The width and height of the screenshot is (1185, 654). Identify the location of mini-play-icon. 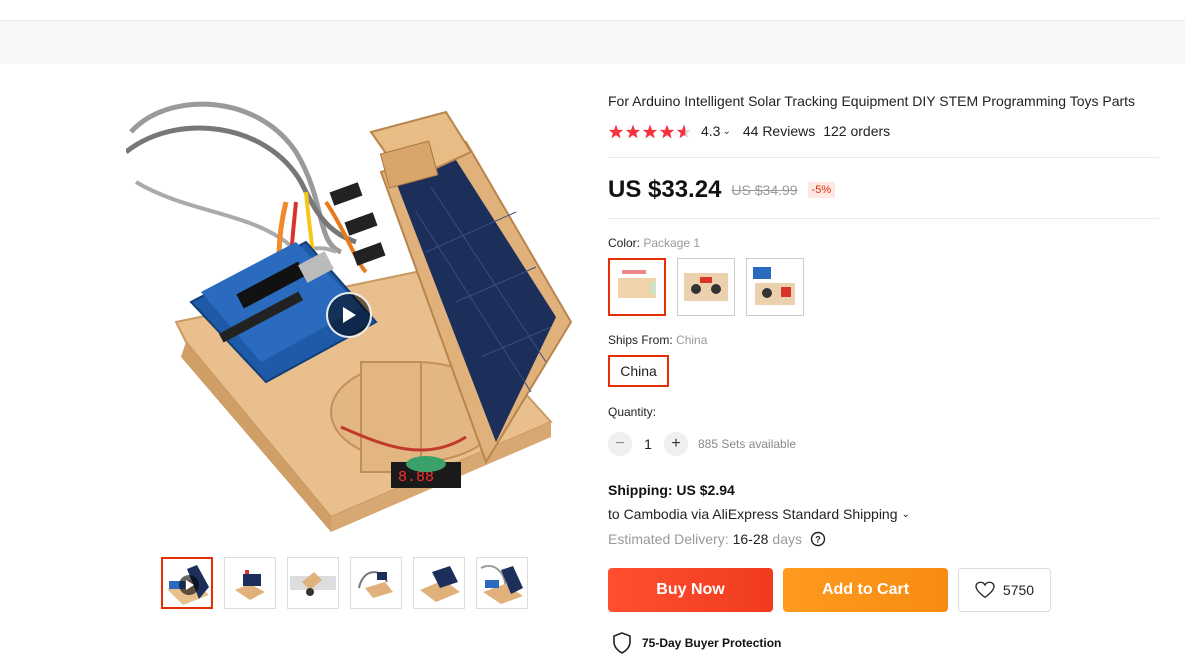
(189, 585).